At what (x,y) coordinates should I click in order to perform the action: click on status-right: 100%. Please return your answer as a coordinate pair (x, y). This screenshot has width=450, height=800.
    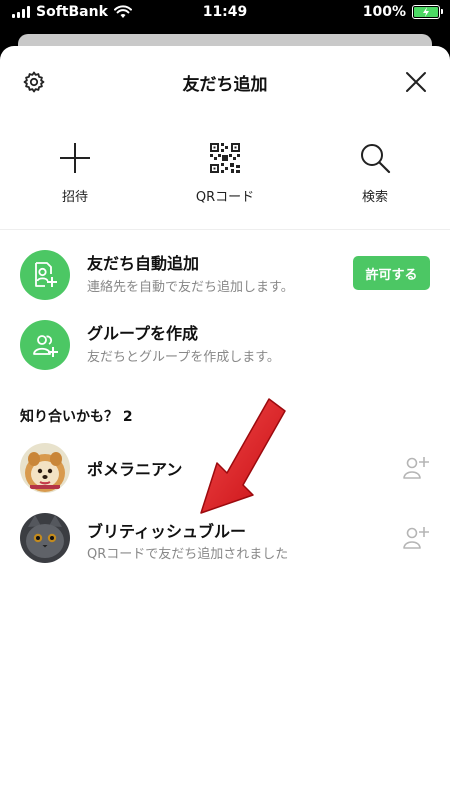
    Looking at the image, I should click on (402, 12).